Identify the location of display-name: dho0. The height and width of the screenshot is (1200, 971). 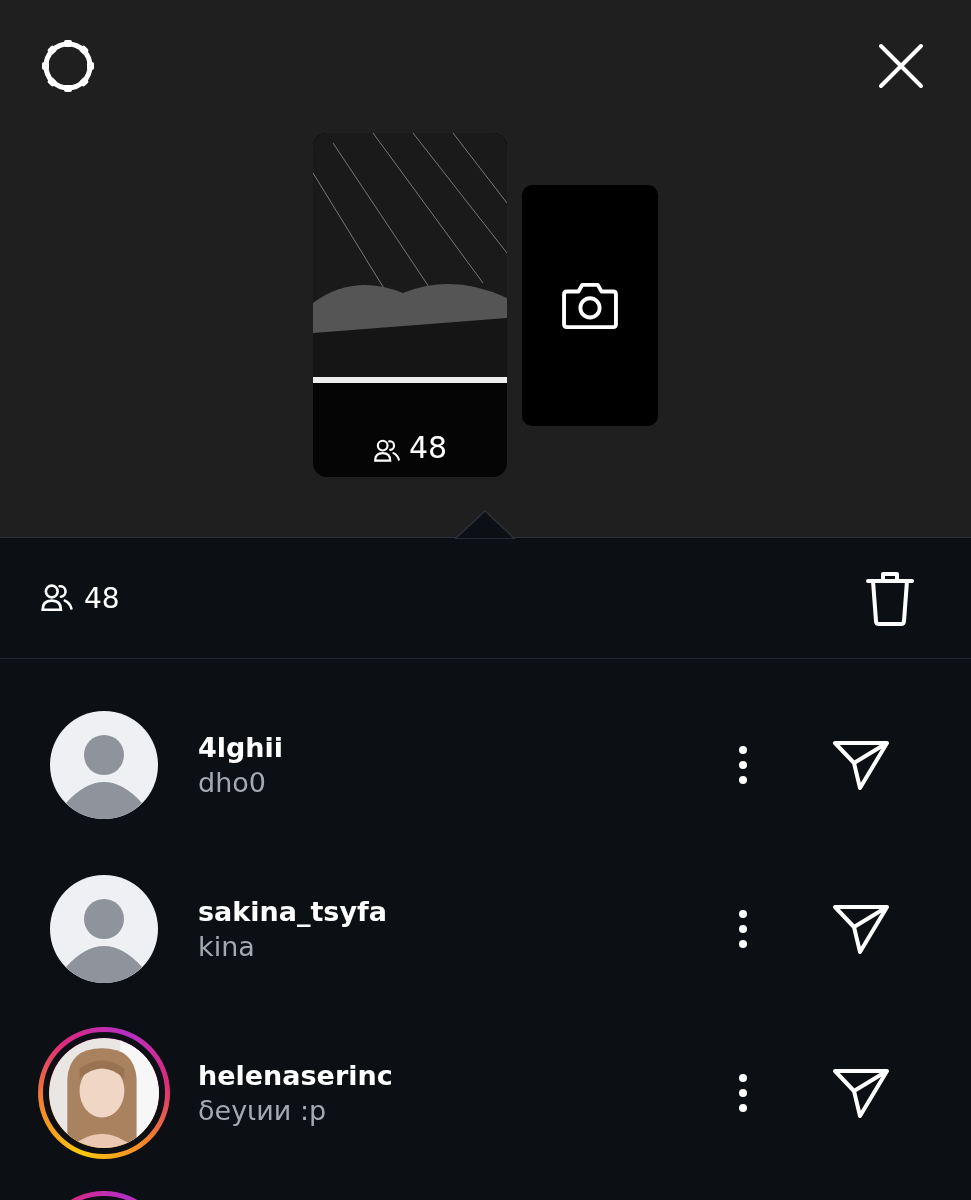
(232, 782).